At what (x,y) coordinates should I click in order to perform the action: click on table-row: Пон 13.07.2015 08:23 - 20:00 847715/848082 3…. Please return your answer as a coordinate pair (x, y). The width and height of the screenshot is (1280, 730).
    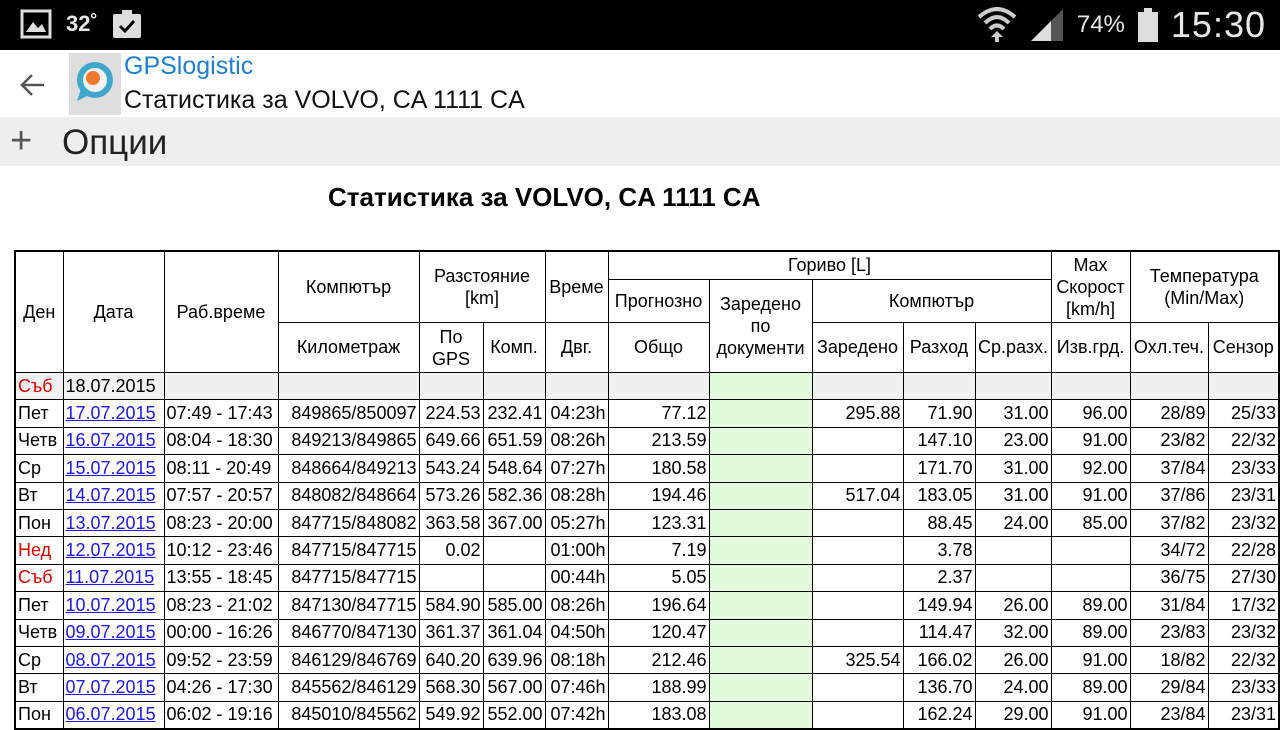
    Looking at the image, I should click on (647, 523).